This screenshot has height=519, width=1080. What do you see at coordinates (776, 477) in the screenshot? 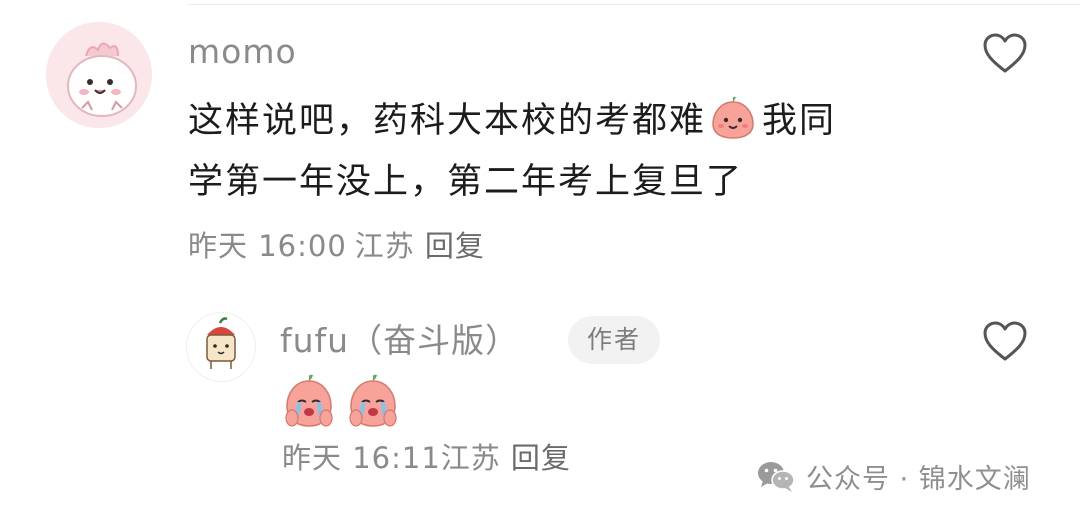
I see `wechat-icon` at bounding box center [776, 477].